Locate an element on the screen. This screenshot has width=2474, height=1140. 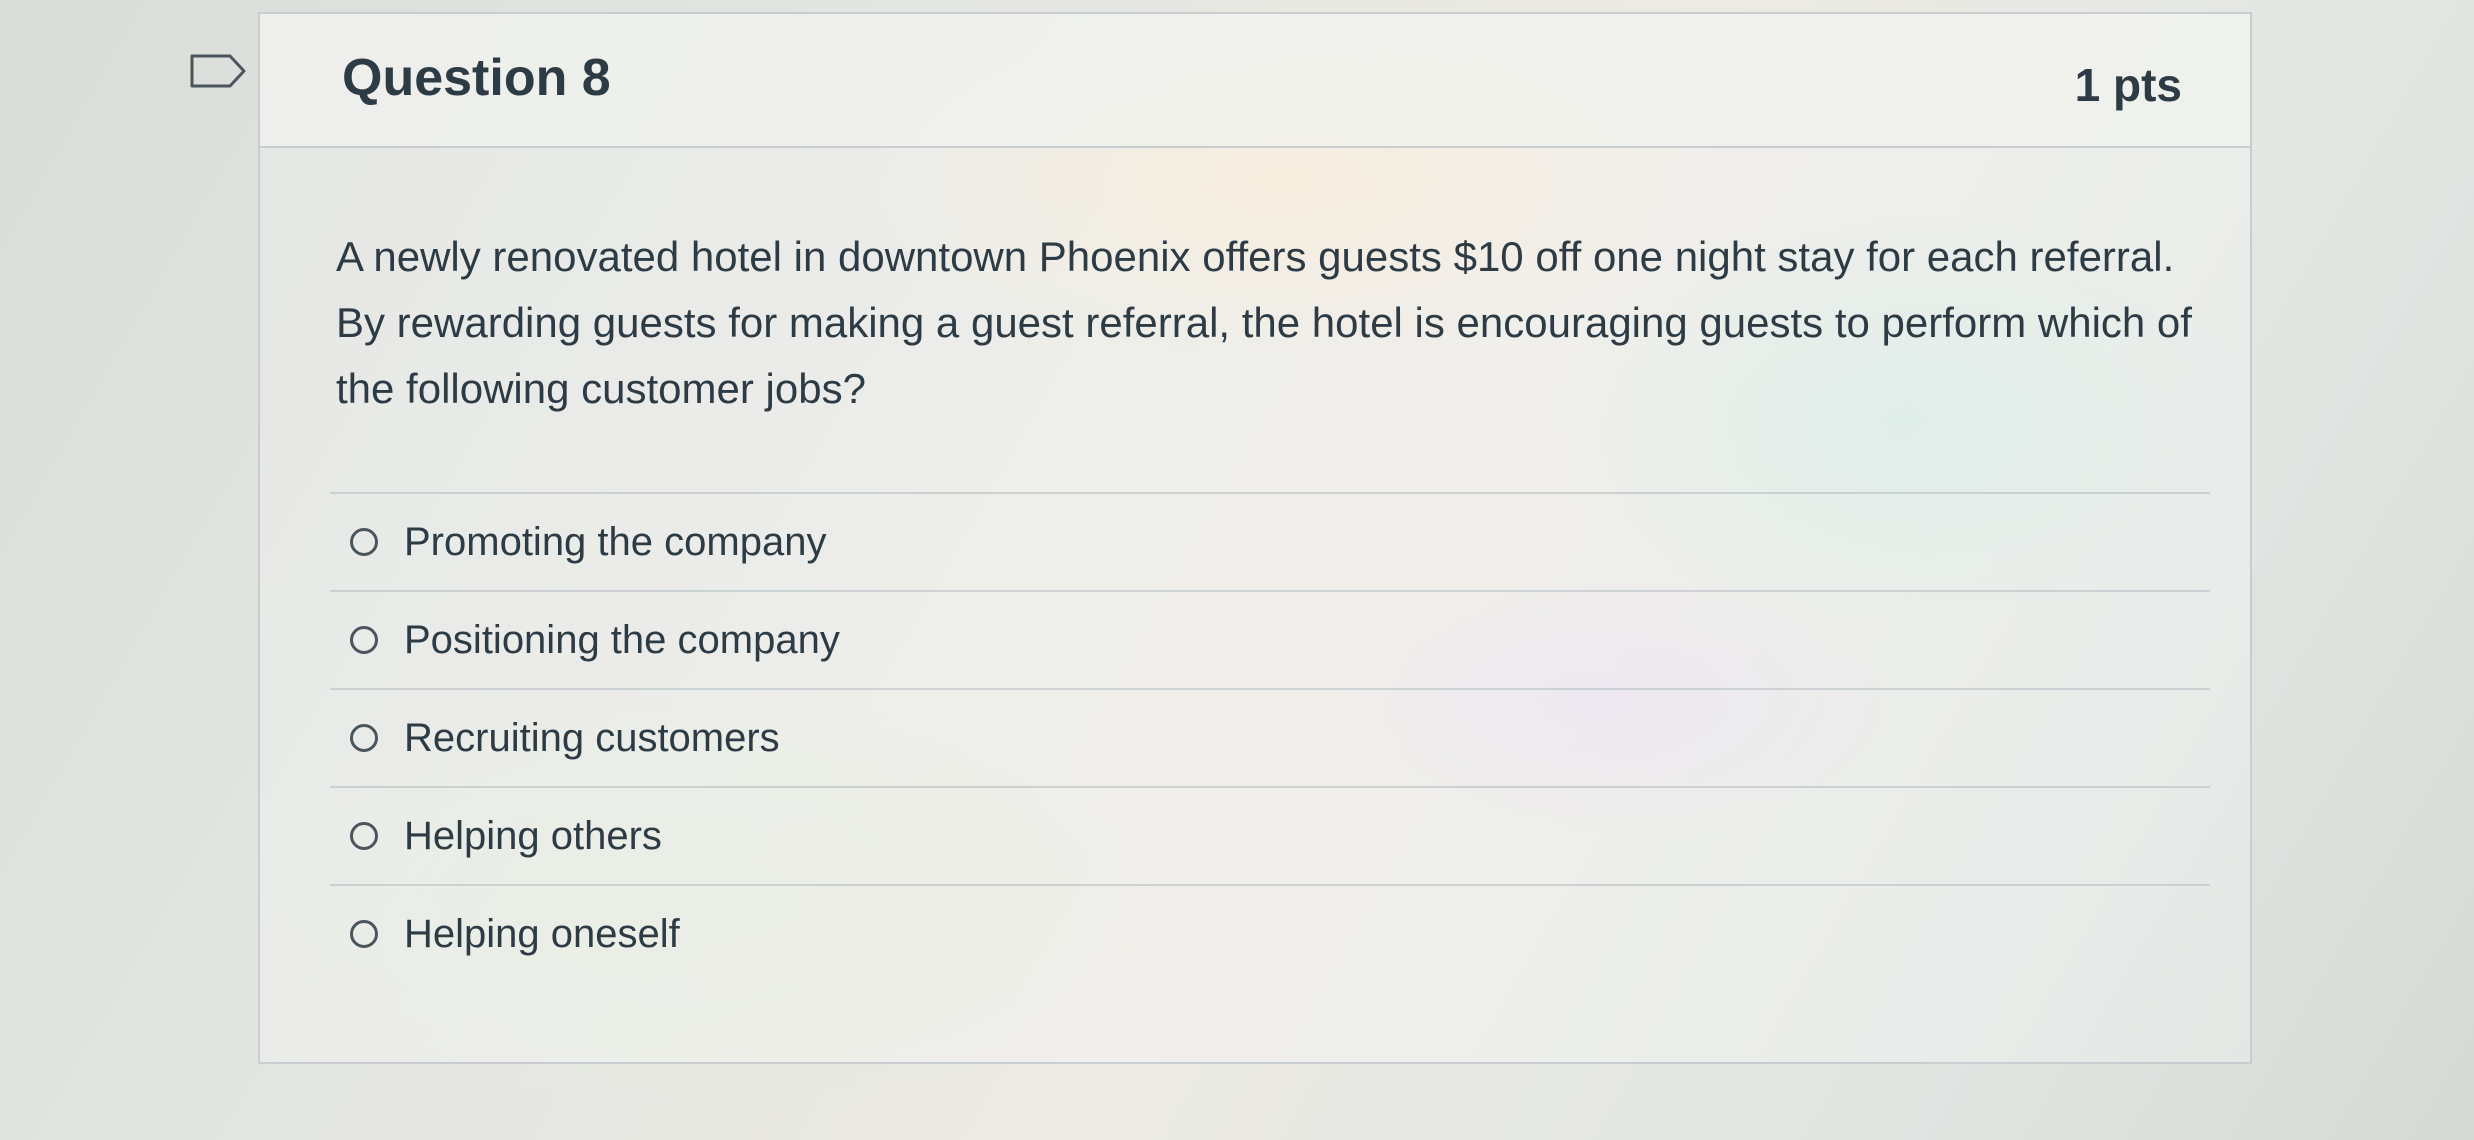
answer-option: Promoting the company is located at coordinates (1270, 541).